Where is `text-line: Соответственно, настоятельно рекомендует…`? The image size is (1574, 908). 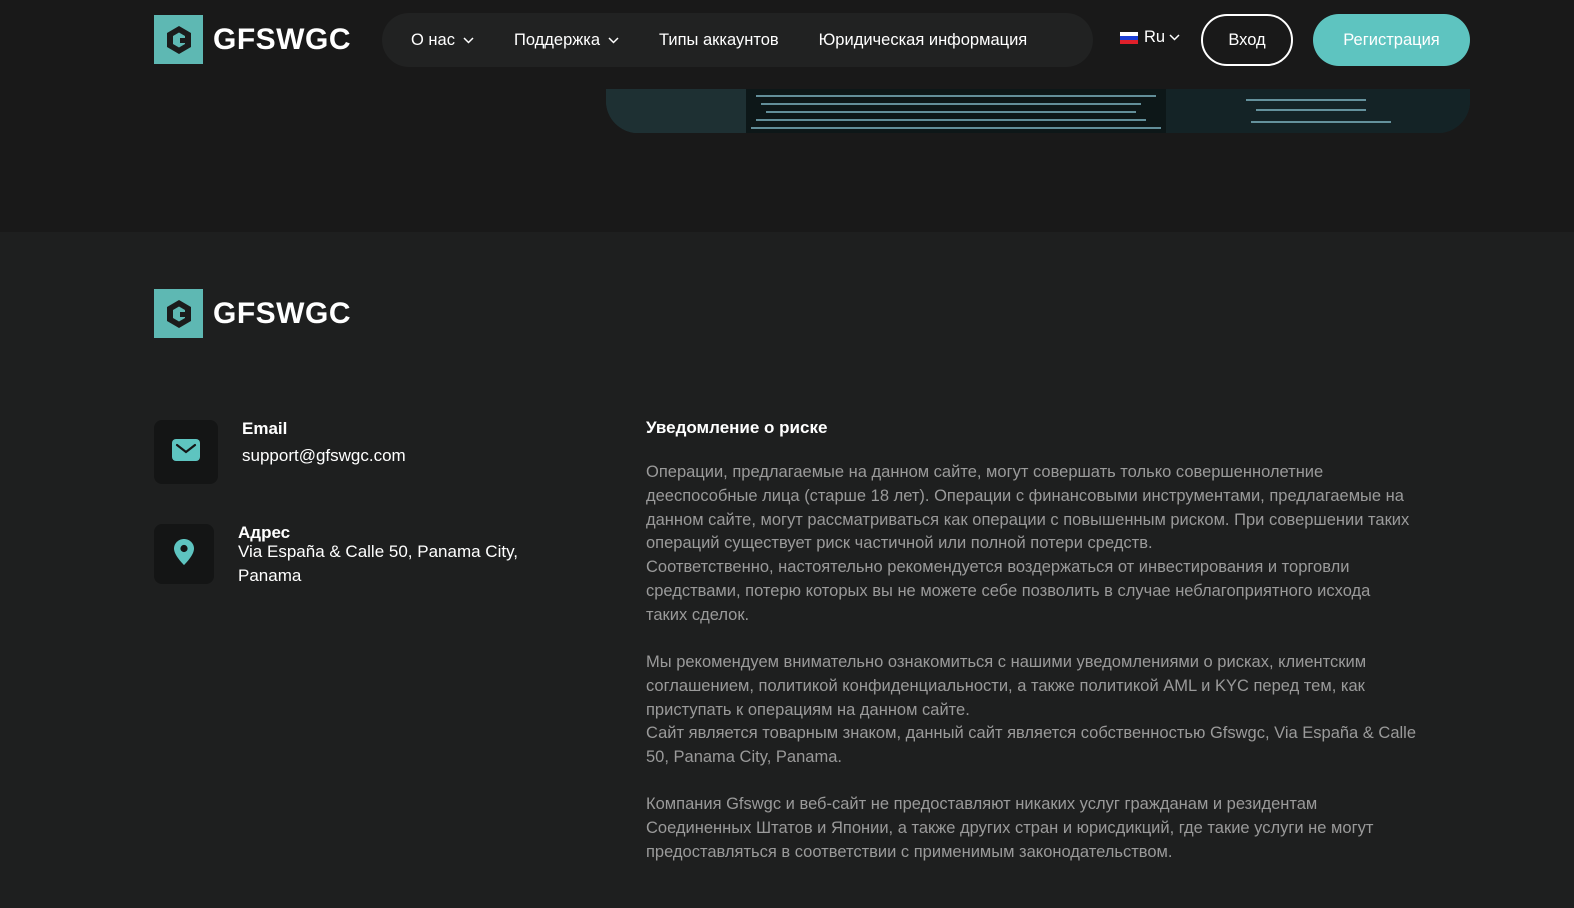 text-line: Соответственно, настоятельно рекомендует… is located at coordinates (998, 567).